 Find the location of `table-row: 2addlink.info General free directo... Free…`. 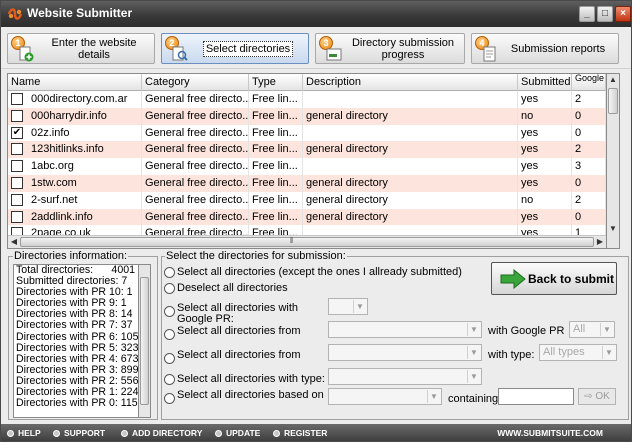

table-row: 2addlink.info General free directo... Free… is located at coordinates (307, 217).